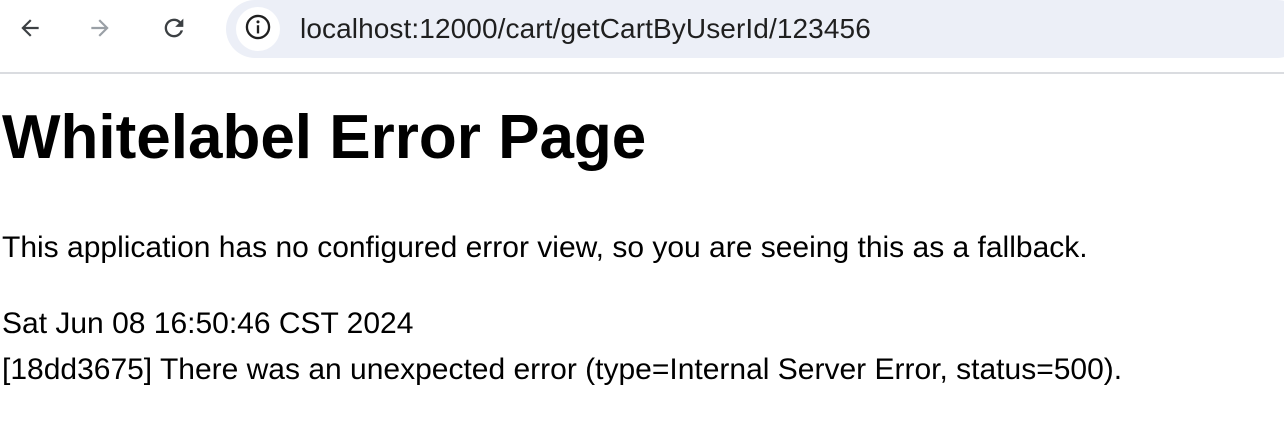  I want to click on reload-button, so click(174, 28).